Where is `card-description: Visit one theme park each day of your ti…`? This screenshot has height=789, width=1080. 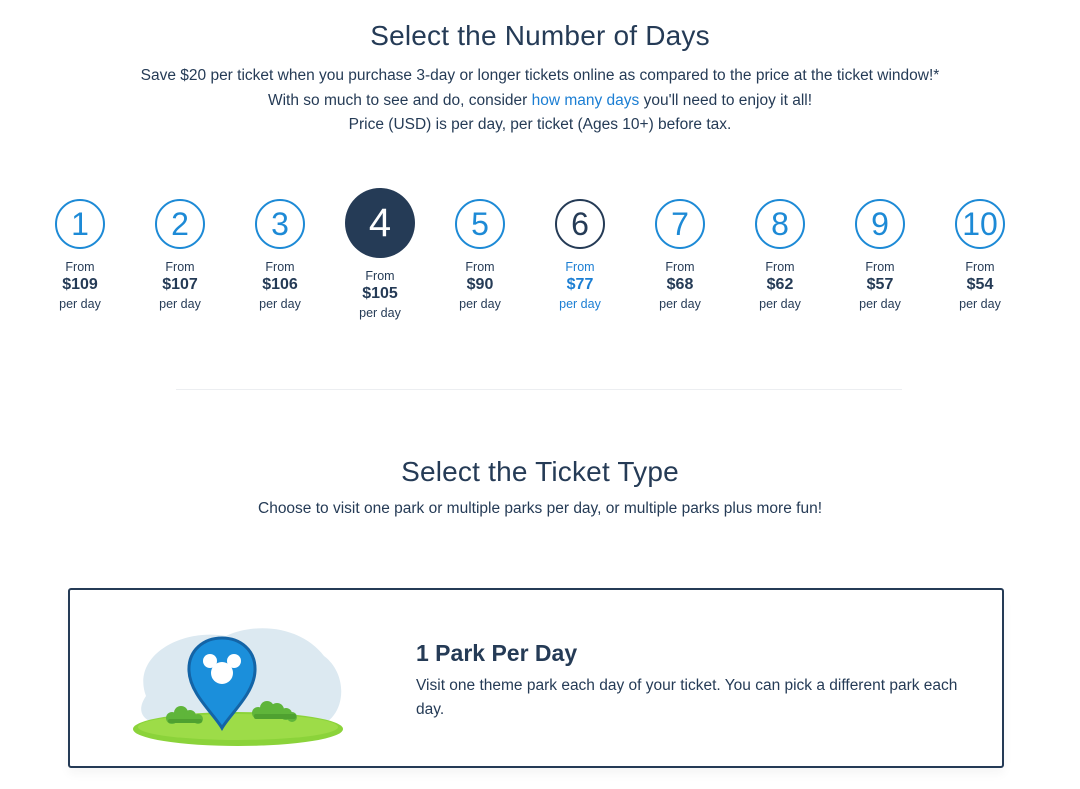 card-description: Visit one theme park each day of your ti… is located at coordinates (687, 697).